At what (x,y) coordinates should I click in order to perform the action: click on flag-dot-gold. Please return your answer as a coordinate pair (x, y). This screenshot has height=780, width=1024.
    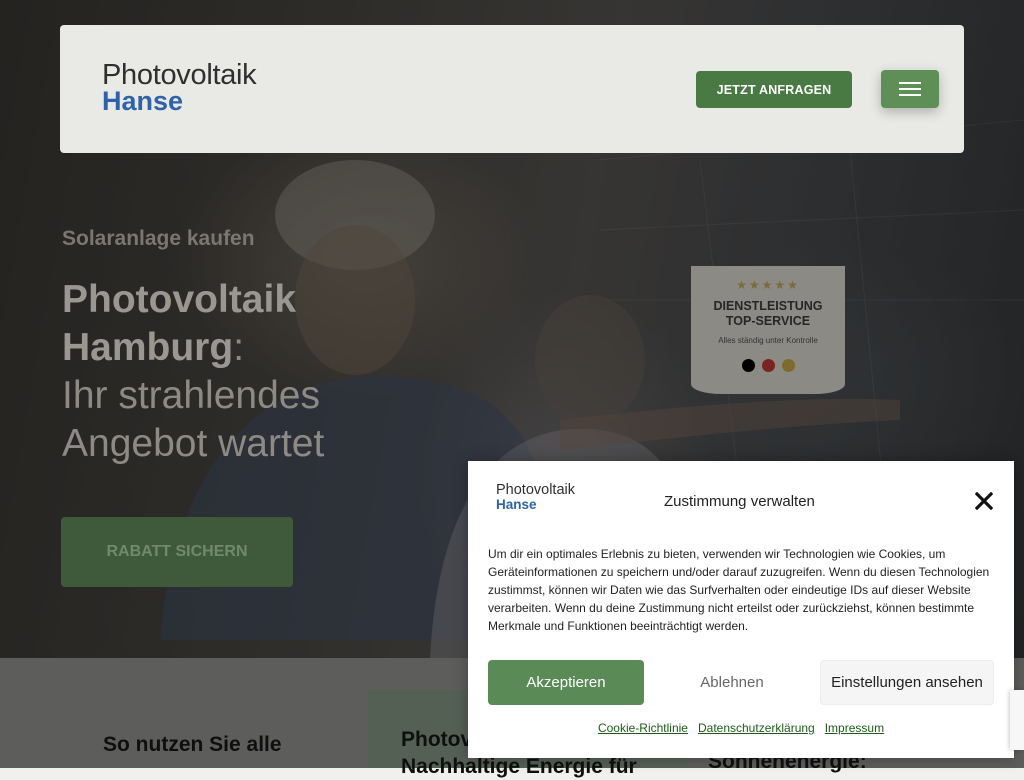
    Looking at the image, I should click on (788, 365).